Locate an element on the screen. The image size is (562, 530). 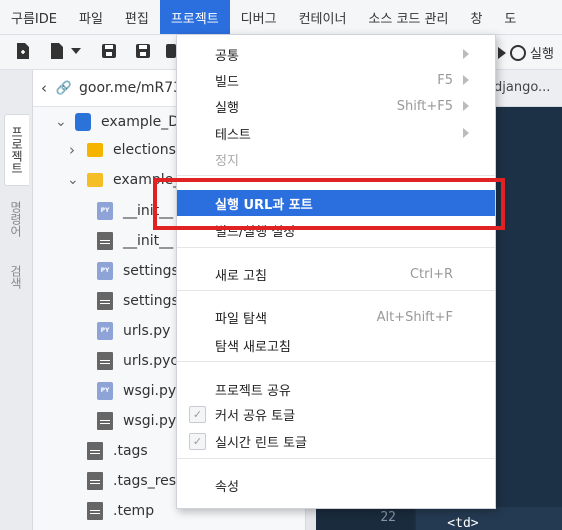
menu-item-shortcut: Shift+F5 is located at coordinates (424, 106).